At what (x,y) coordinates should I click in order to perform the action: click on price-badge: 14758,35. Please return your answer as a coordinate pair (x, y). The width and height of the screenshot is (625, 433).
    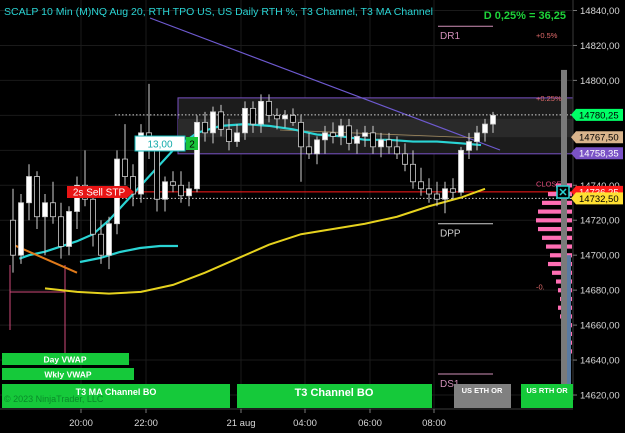
    Looking at the image, I should click on (597, 153).